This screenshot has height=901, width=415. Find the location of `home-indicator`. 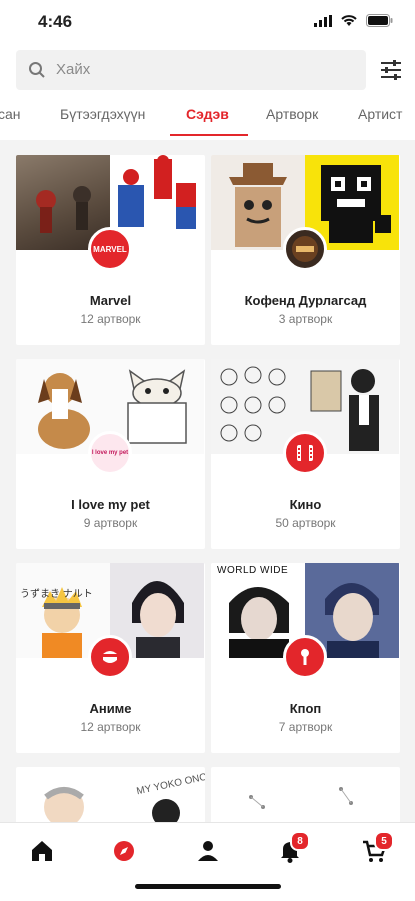

home-indicator is located at coordinates (208, 886).